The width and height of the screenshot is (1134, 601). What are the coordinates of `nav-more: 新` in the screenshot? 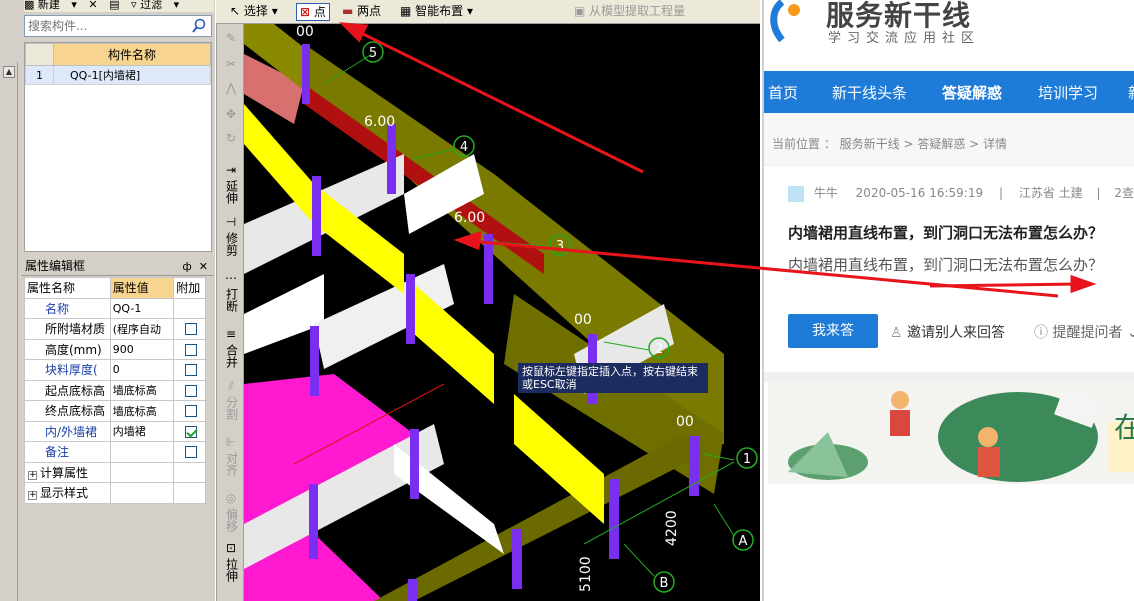 It's located at (1131, 92).